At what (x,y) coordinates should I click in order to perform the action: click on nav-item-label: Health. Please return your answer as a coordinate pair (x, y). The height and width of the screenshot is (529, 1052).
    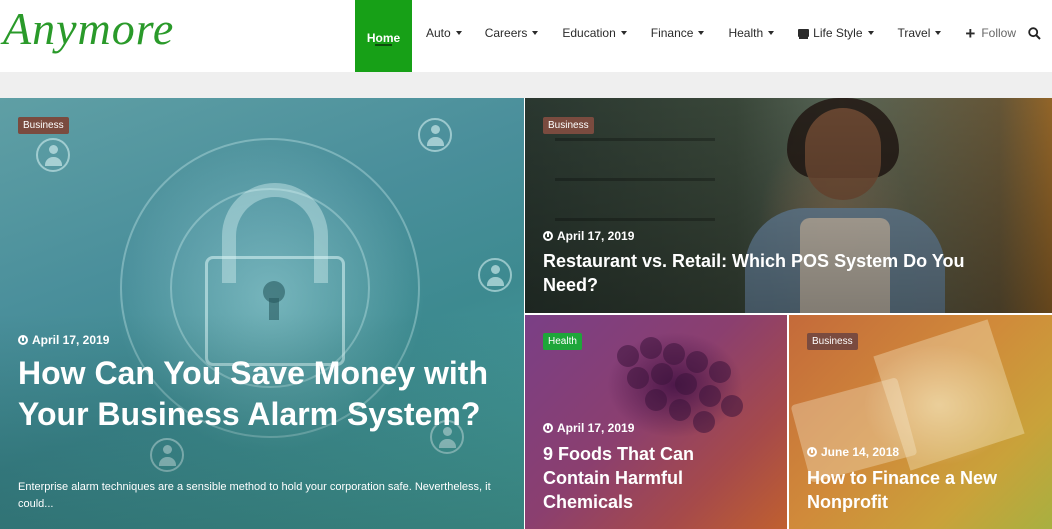
    Looking at the image, I should click on (746, 33).